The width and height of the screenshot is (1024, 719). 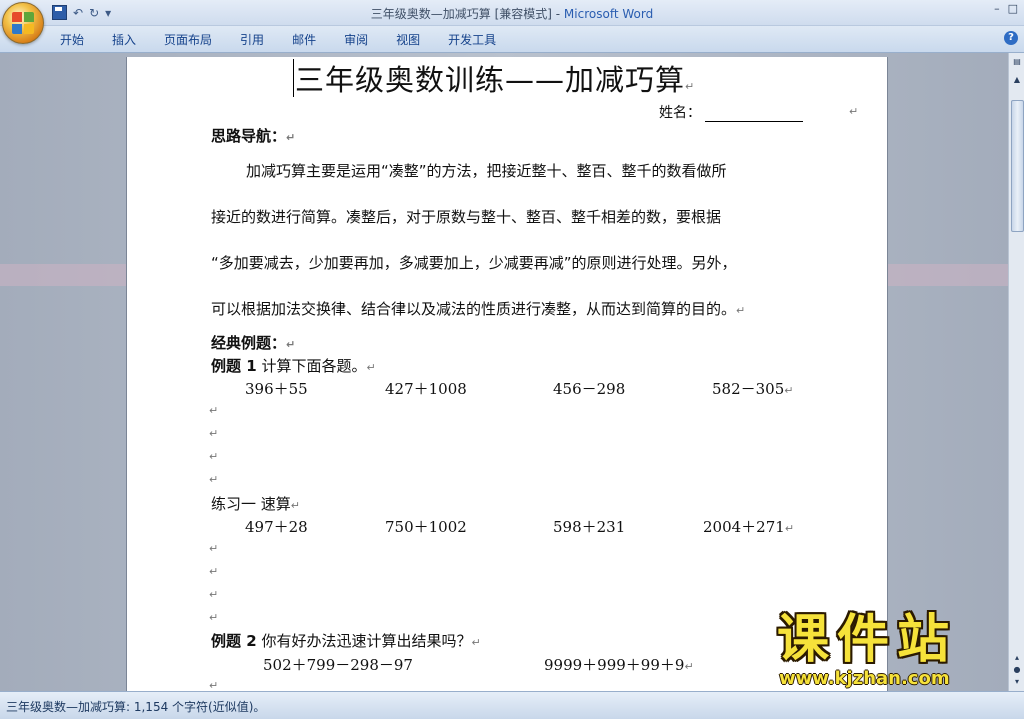 What do you see at coordinates (1013, 8) in the screenshot?
I see `maximize-button: □` at bounding box center [1013, 8].